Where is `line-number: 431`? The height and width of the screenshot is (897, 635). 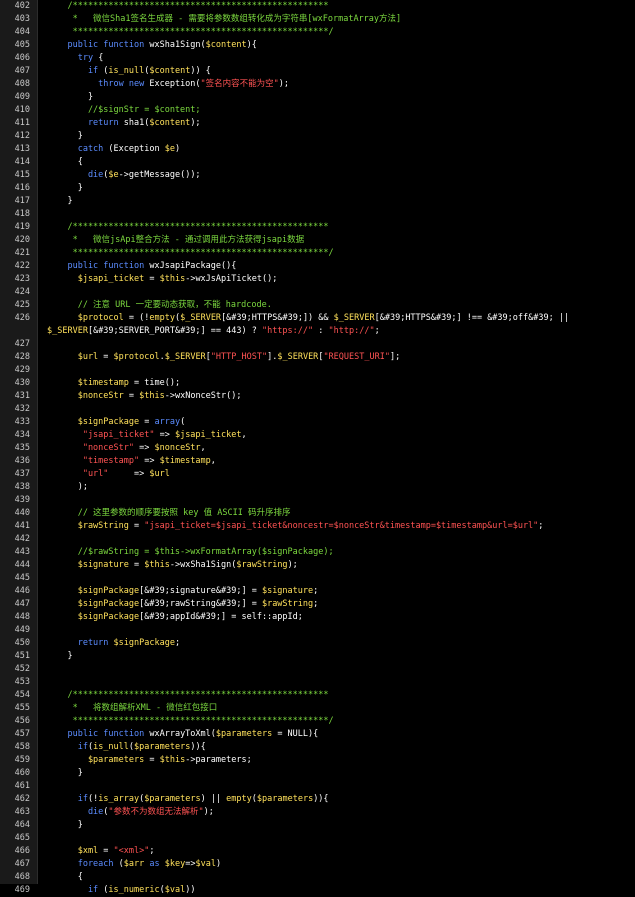
line-number: 431 is located at coordinates (22, 396).